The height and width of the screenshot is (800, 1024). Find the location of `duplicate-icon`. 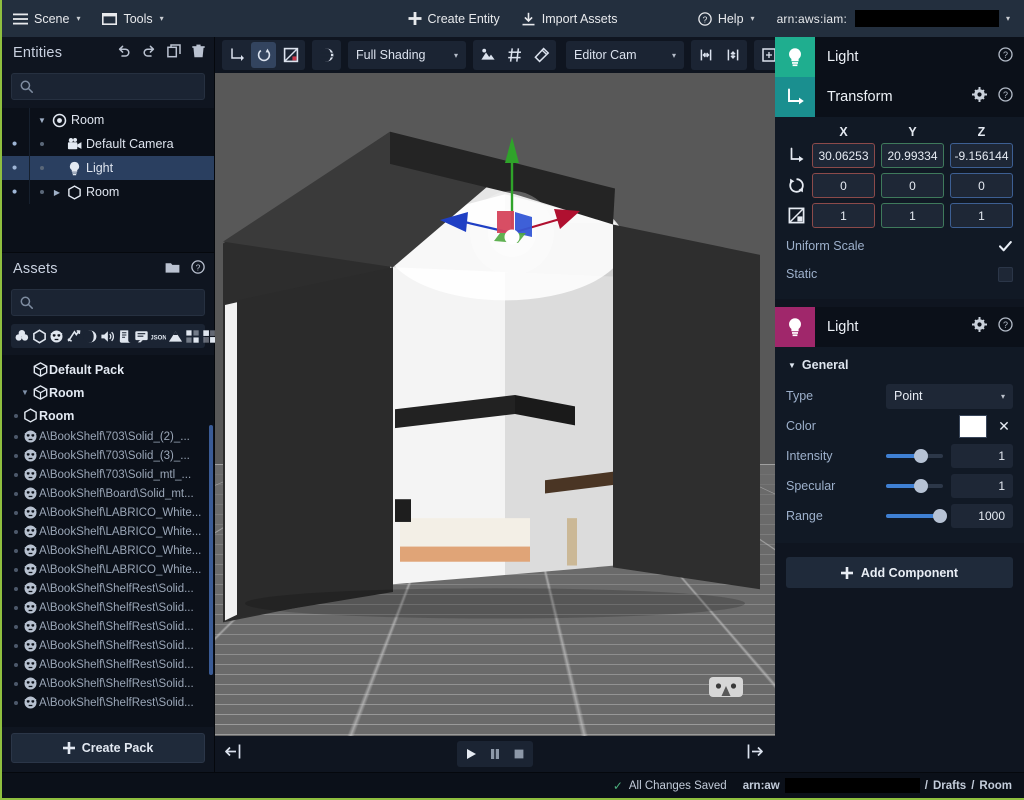

duplicate-icon is located at coordinates (174, 53).